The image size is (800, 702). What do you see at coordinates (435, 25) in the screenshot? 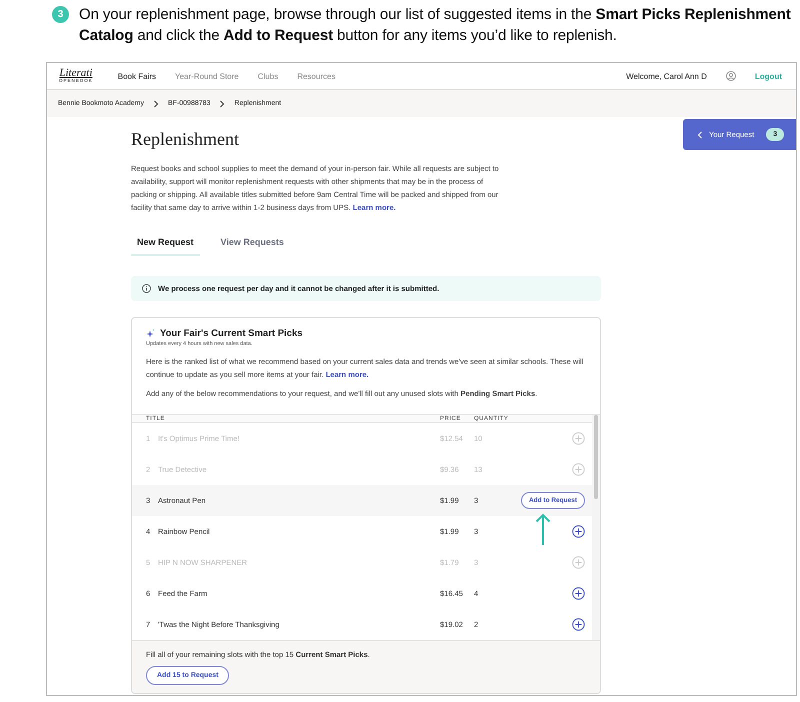
I see `step-instruction: On your replenishment page, browse through our list of suggested items in the Smart Picks Replenishment Catalog and click the Add to Request button for any items you’d like to replenish.` at bounding box center [435, 25].